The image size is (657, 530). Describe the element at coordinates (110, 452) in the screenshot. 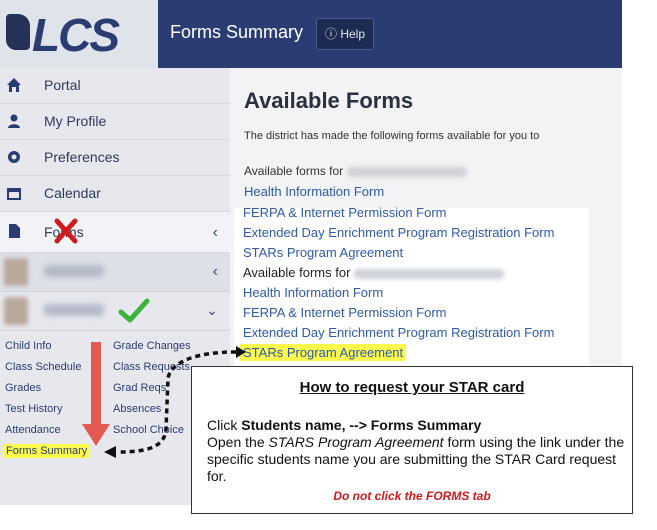

I see `dotted-arrow-head-left` at that location.